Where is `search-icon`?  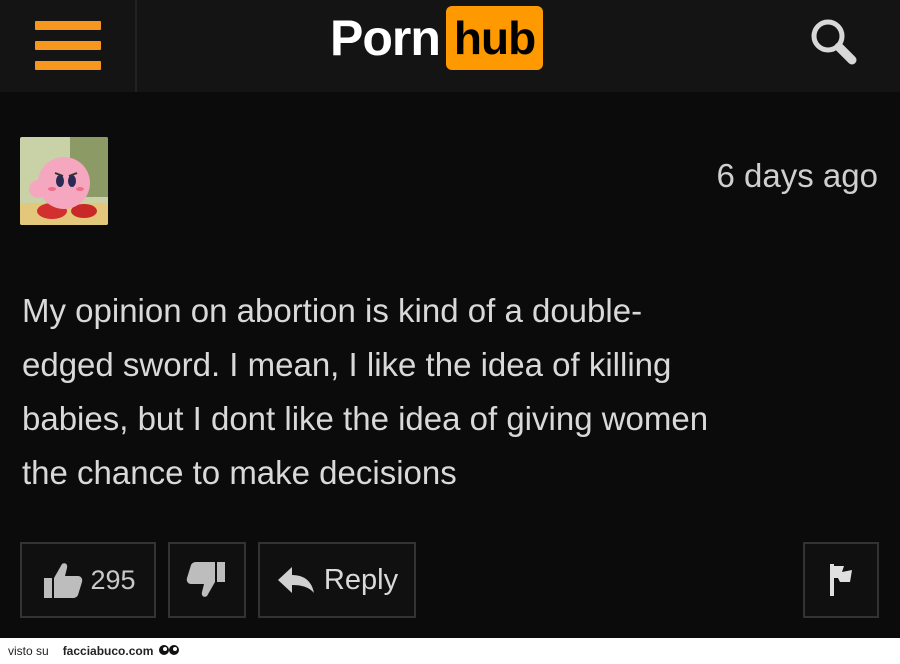
search-icon is located at coordinates (834, 42).